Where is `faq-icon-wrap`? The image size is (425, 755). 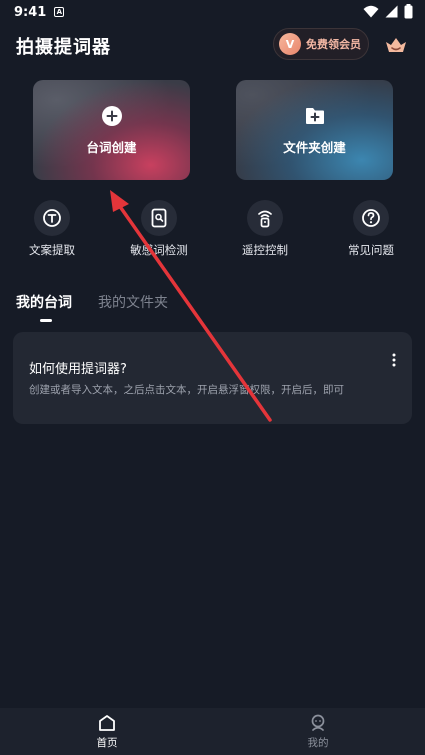
faq-icon-wrap is located at coordinates (371, 218).